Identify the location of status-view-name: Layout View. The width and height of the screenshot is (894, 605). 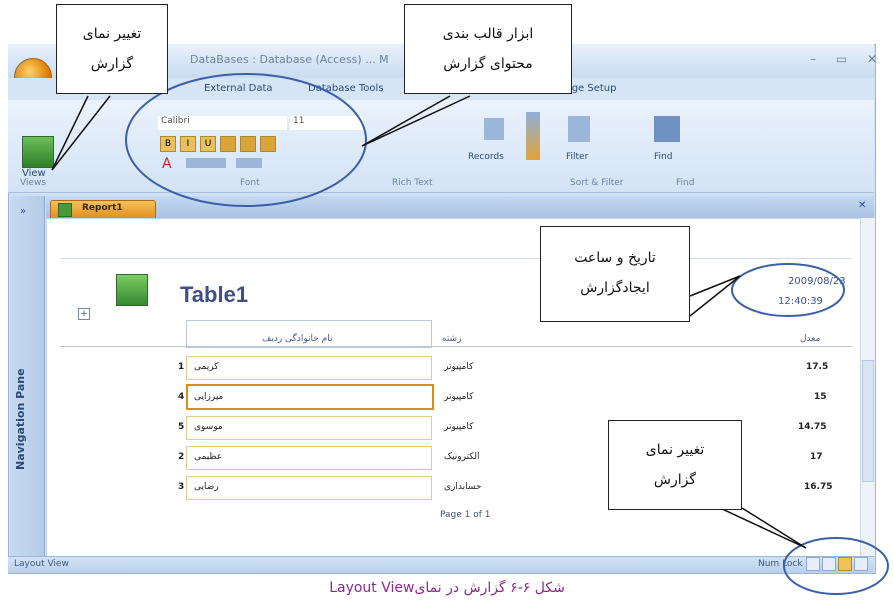
(41, 564).